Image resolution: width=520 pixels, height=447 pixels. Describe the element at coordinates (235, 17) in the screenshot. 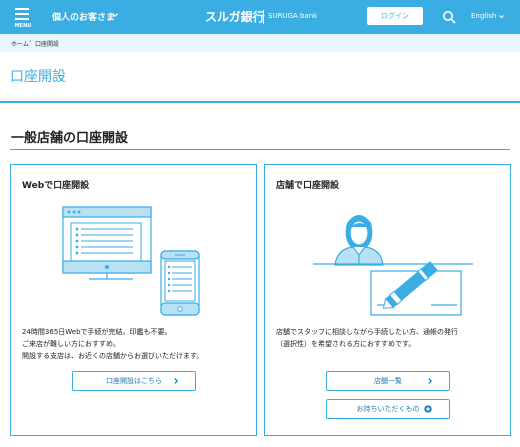

I see `logo-jp: スルガ銀行` at that location.